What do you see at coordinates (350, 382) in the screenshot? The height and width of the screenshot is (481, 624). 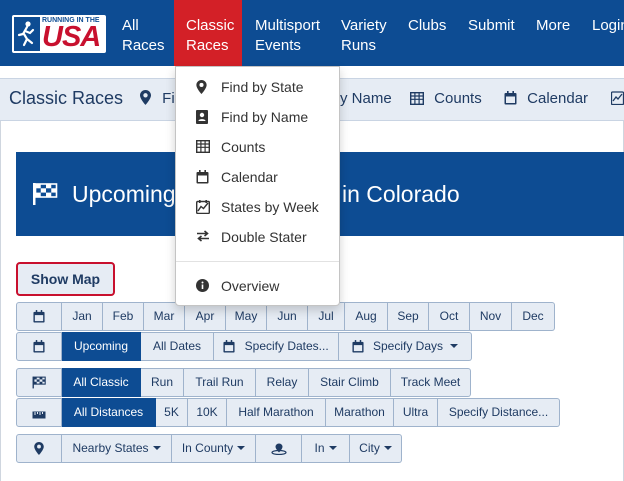 I see `stair-climb-button: Stair Climb` at bounding box center [350, 382].